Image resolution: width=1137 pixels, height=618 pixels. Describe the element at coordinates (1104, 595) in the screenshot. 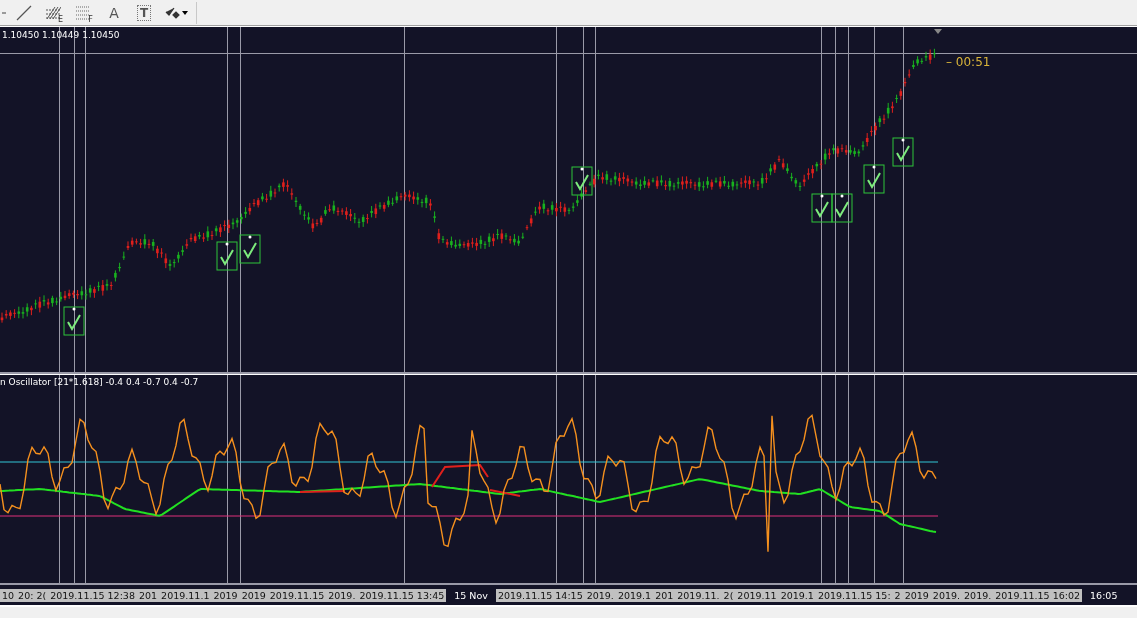

I see `time-label: 16:05` at that location.